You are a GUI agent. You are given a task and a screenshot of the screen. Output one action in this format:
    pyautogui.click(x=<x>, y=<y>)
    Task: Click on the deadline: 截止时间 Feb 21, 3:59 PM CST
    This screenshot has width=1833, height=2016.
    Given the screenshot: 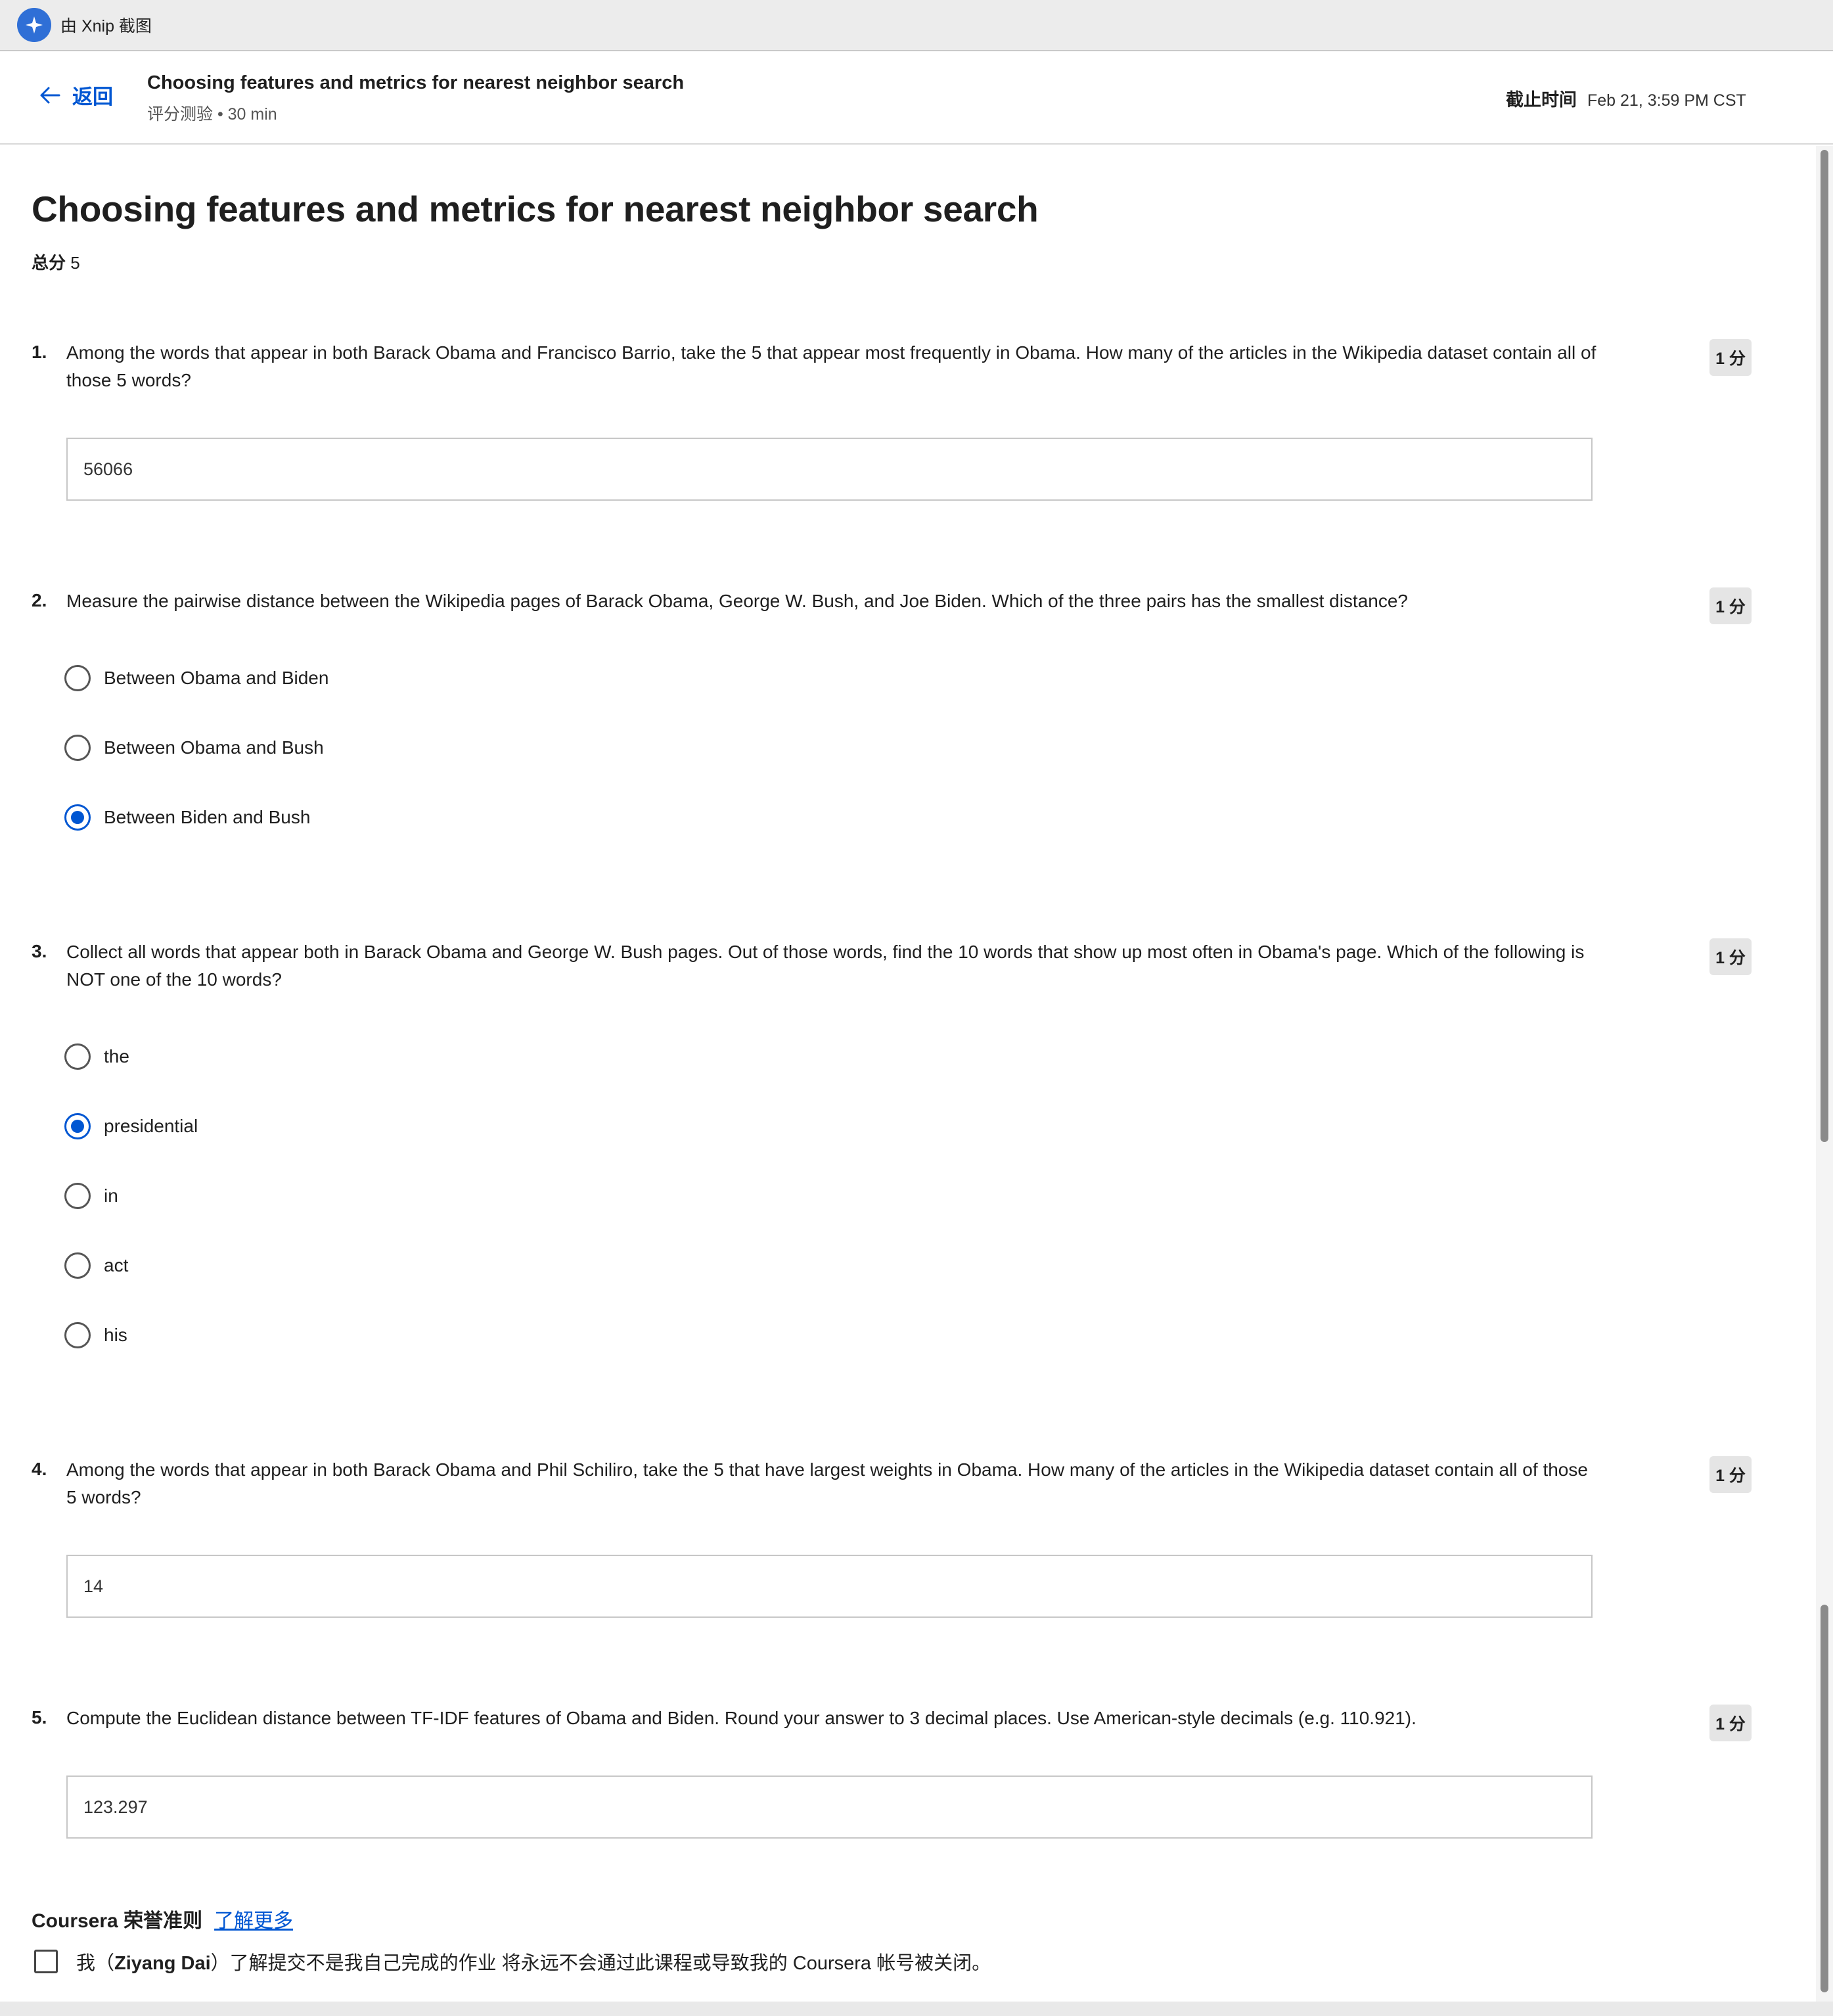 What is the action you would take?
    pyautogui.click(x=1626, y=98)
    